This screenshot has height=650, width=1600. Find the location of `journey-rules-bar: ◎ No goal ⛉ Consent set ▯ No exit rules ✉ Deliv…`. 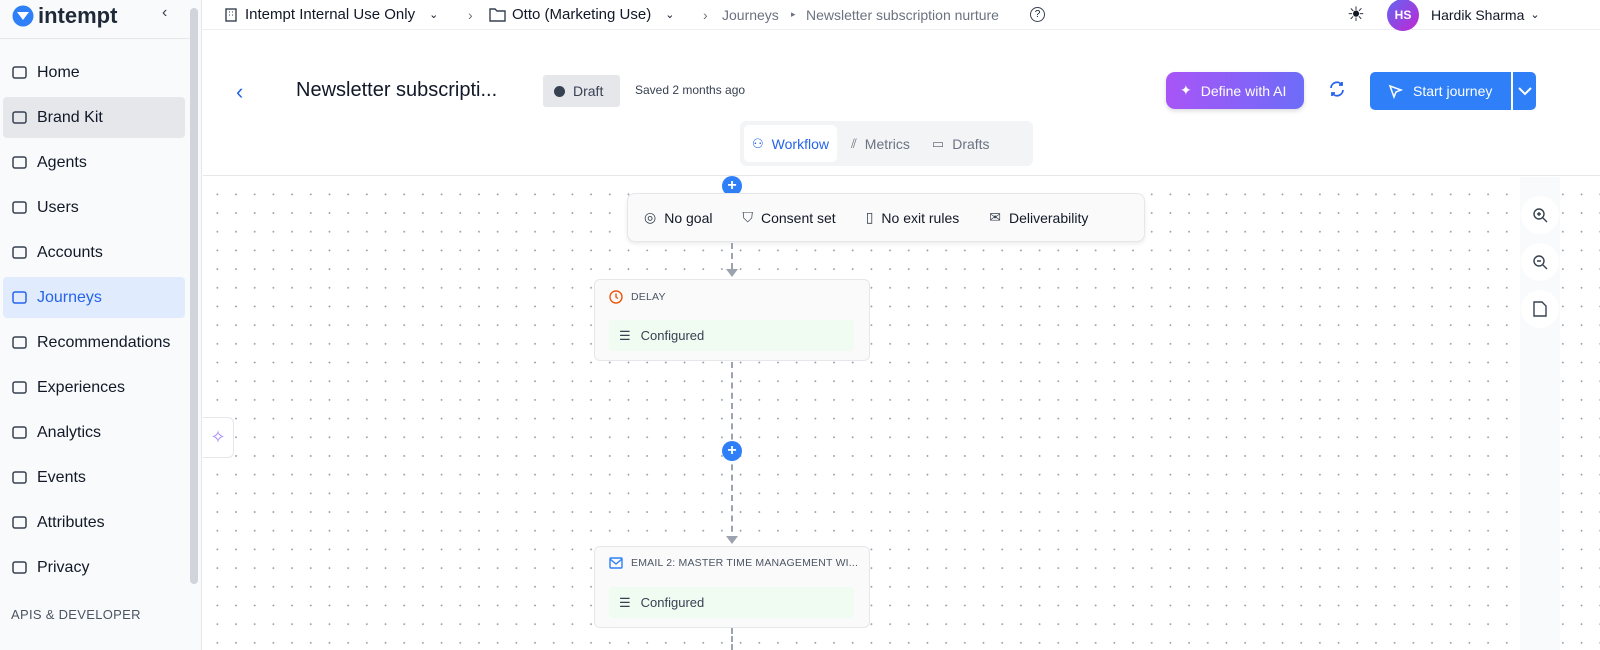

journey-rules-bar: ◎ No goal ⛉ Consent set ▯ No exit rules ✉ Deliv… is located at coordinates (886, 217).